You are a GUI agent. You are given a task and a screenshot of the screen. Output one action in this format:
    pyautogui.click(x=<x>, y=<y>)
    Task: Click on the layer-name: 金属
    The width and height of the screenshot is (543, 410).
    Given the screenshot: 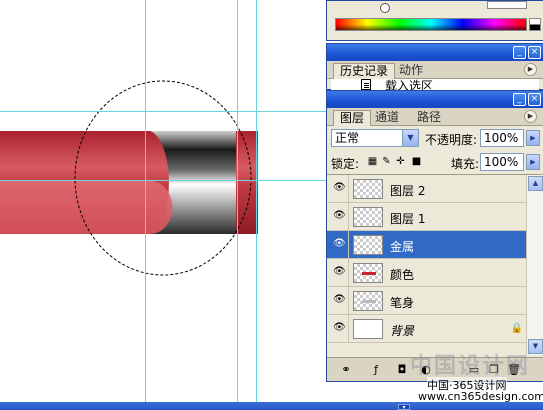 What is the action you would take?
    pyautogui.click(x=402, y=247)
    